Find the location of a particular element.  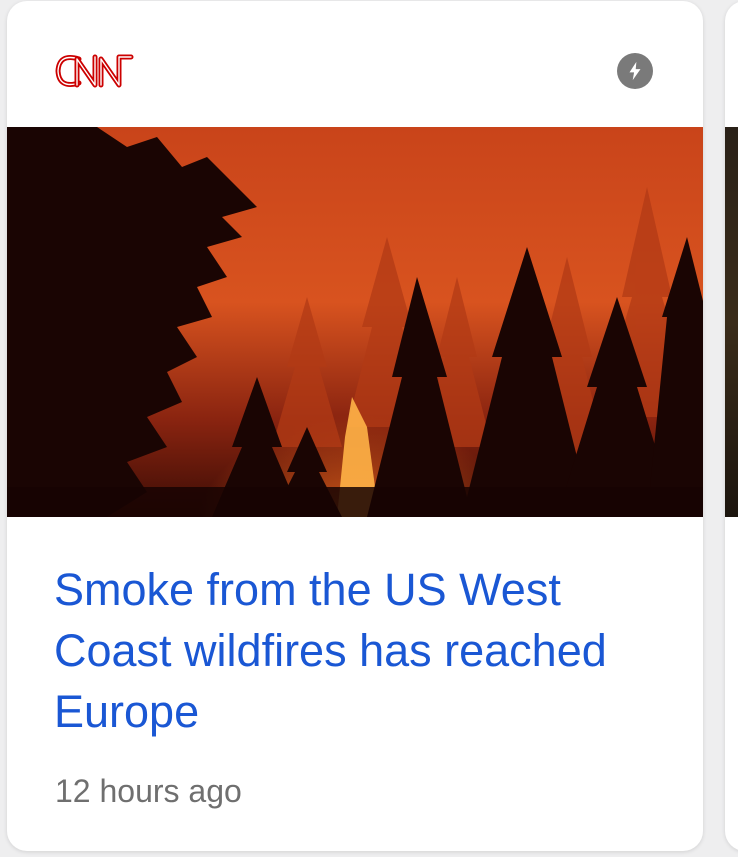

cnn-logo is located at coordinates (94, 71).